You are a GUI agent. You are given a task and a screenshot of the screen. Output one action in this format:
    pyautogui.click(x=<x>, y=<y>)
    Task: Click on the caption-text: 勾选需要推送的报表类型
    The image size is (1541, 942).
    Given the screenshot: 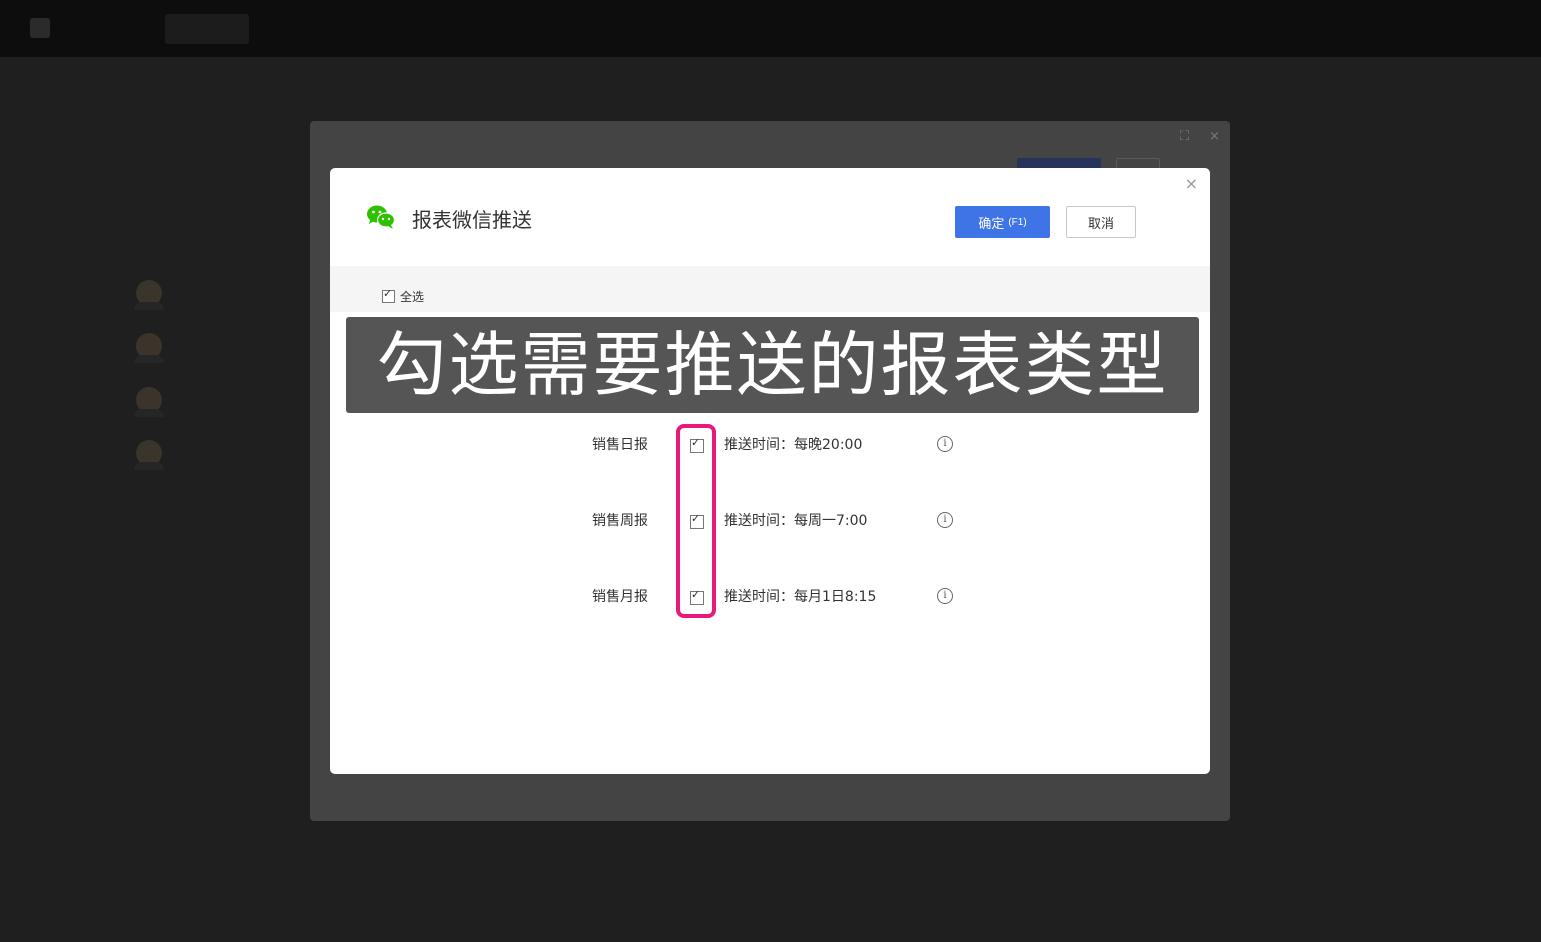 What is the action you would take?
    pyautogui.click(x=772, y=365)
    